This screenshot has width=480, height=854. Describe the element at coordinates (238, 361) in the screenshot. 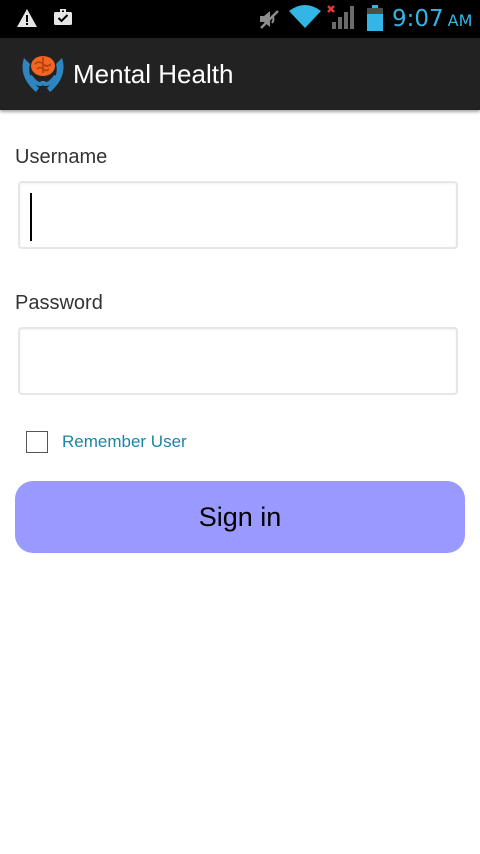

I see `password-input` at that location.